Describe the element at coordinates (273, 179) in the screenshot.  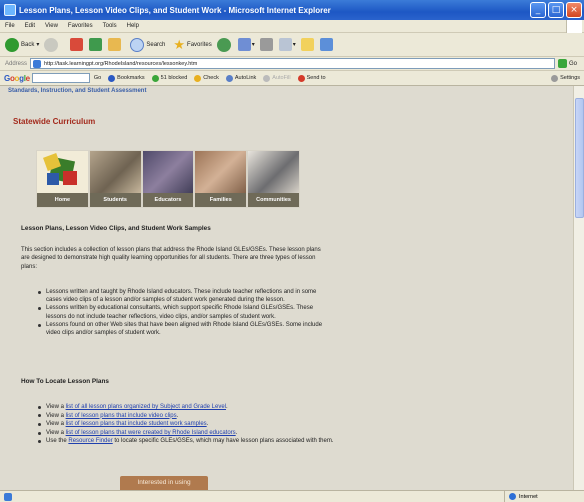
I see `nav-communities: Communities` at that location.